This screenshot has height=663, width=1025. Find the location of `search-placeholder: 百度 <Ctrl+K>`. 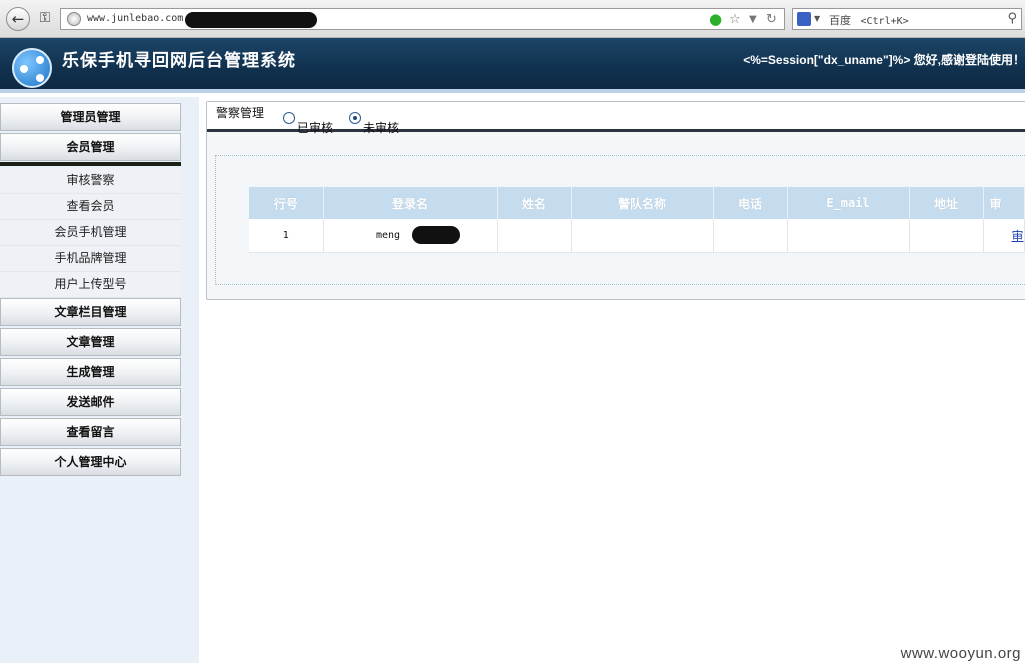

search-placeholder: 百度 <Ctrl+K> is located at coordinates (869, 20).